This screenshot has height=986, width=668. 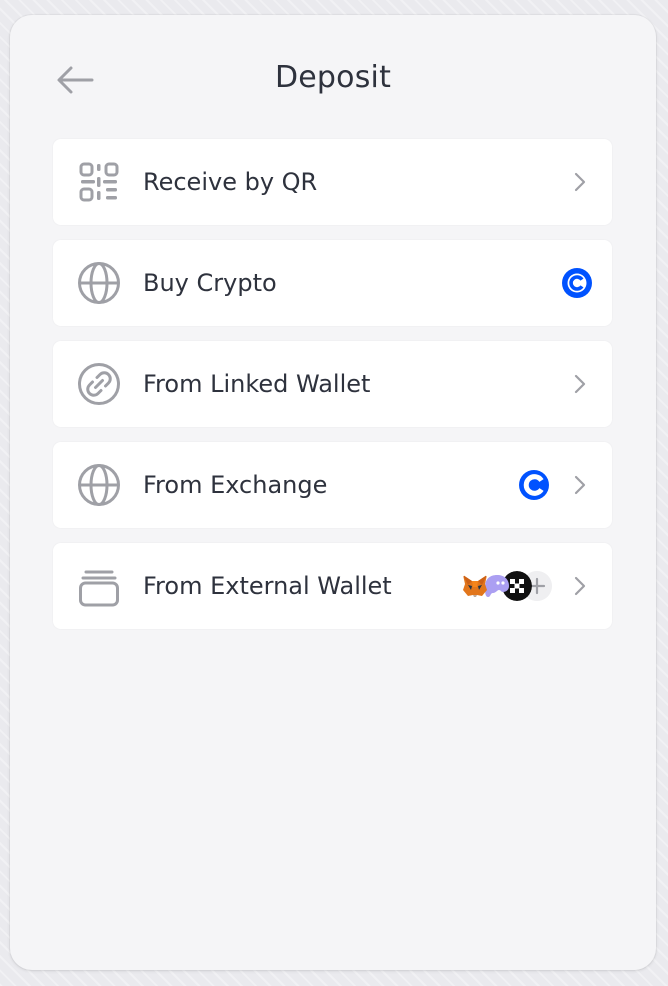 What do you see at coordinates (332, 283) in the screenshot?
I see `option-buy-crypto: Buy Crypto` at bounding box center [332, 283].